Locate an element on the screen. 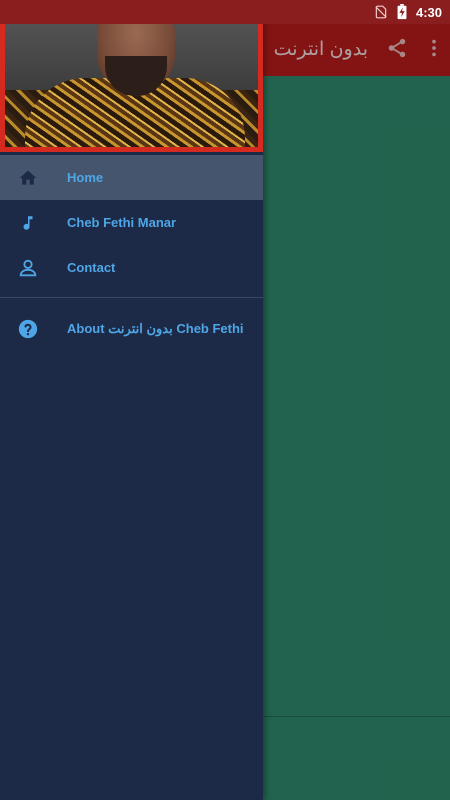 The width and height of the screenshot is (450, 800). status-bar: 4:30 is located at coordinates (225, 12).